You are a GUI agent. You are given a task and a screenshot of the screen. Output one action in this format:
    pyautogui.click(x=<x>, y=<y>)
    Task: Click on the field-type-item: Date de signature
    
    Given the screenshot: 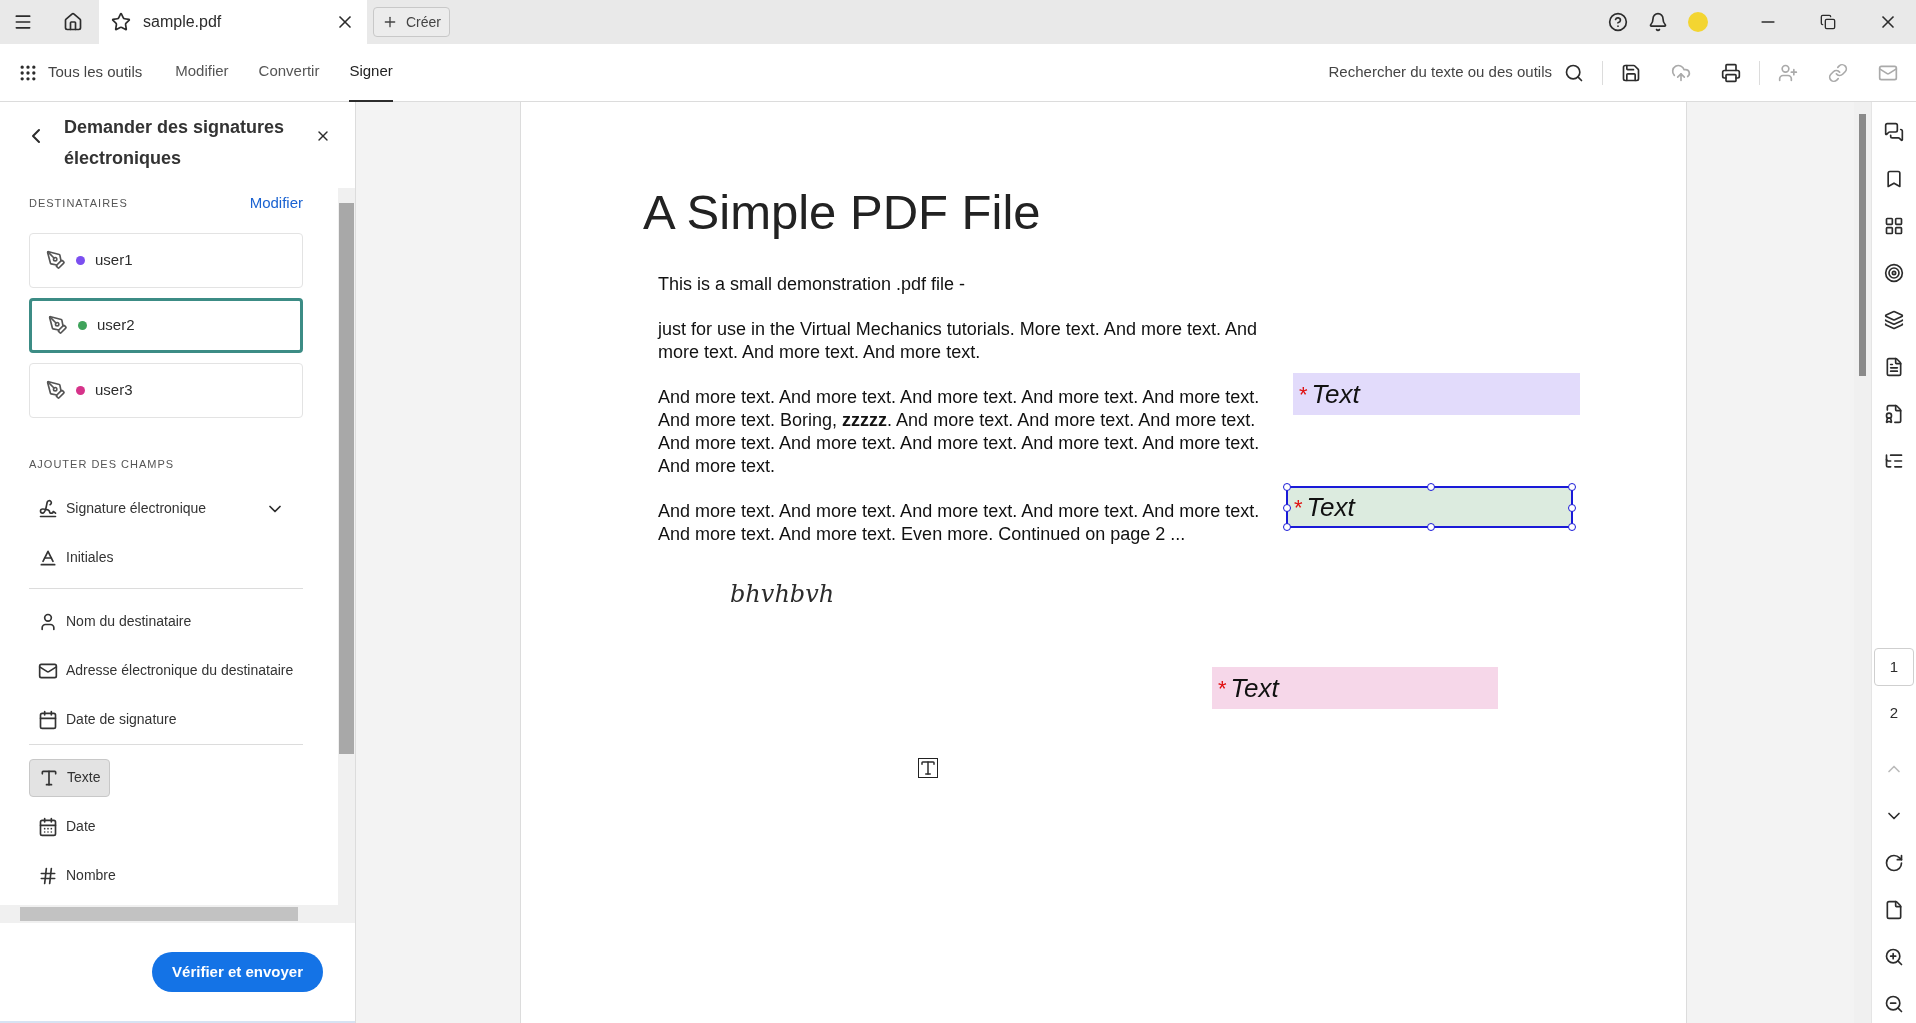 What is the action you would take?
    pyautogui.click(x=107, y=719)
    